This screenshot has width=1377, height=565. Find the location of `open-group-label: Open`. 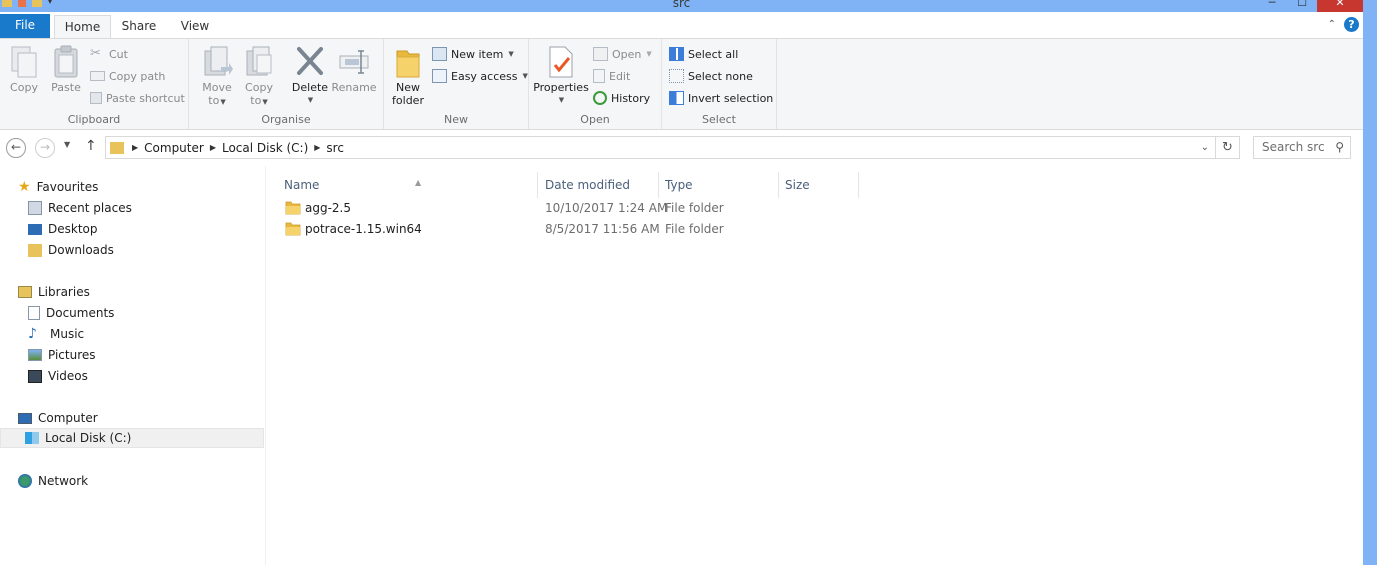

open-group-label: Open is located at coordinates (595, 119).